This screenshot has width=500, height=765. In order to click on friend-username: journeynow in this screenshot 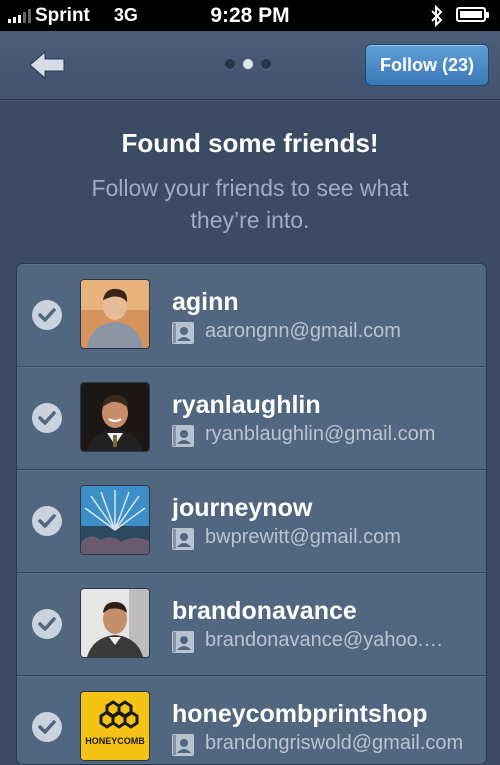, I will do `click(242, 508)`.